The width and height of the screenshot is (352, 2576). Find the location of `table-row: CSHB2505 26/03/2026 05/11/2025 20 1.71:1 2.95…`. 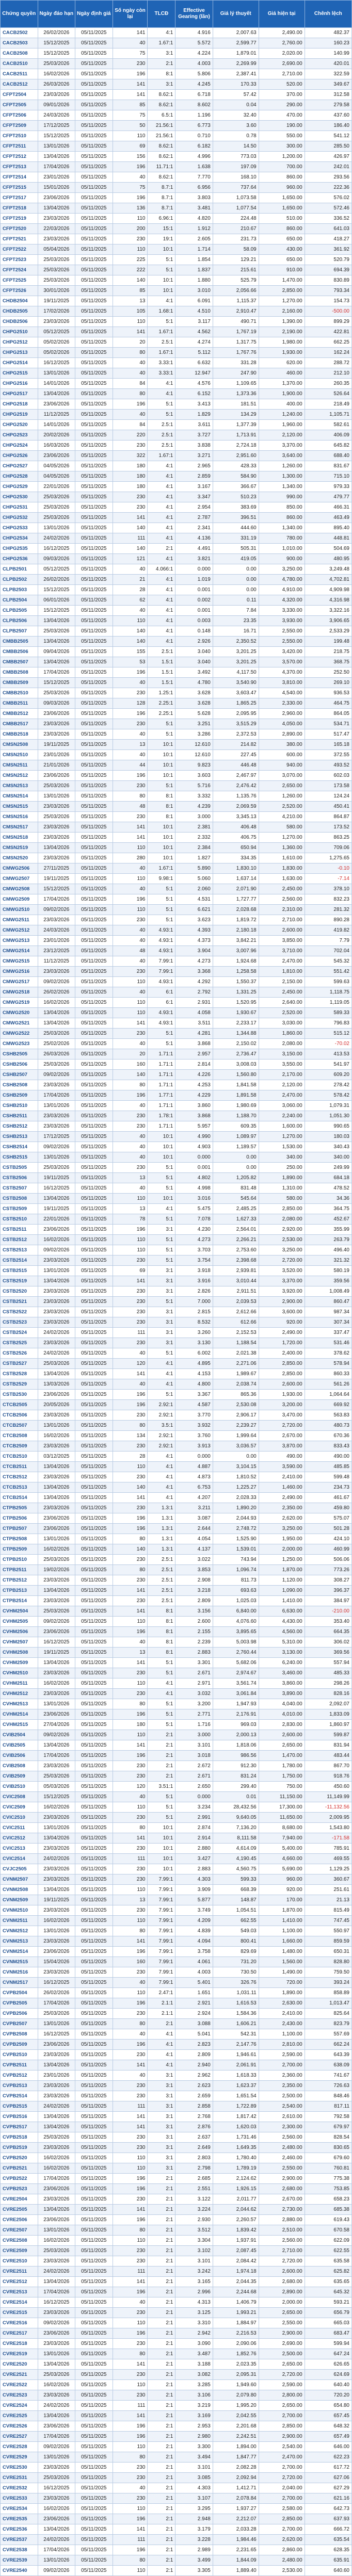

table-row: CSHB2505 26/03/2026 05/11/2025 20 1.71:1 2.95… is located at coordinates (176, 1054).